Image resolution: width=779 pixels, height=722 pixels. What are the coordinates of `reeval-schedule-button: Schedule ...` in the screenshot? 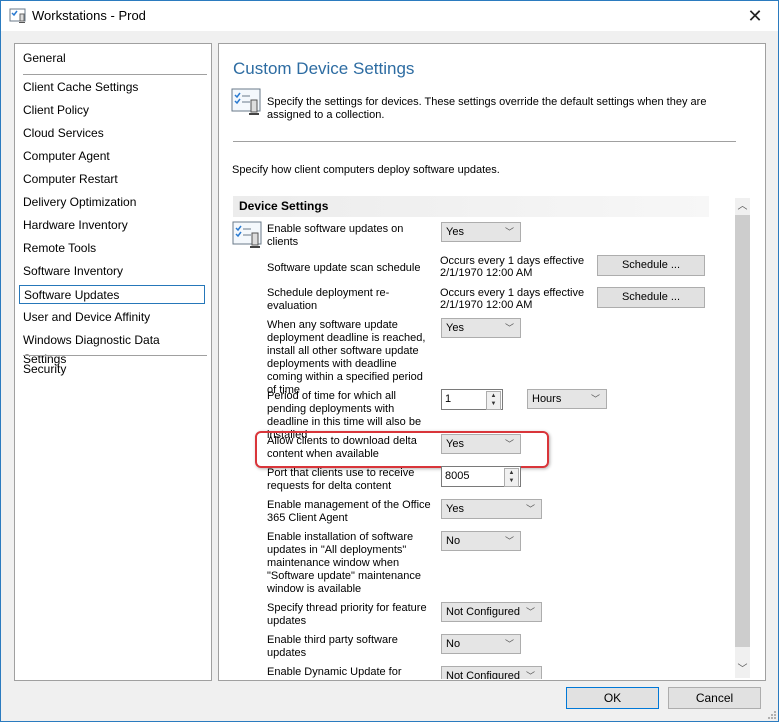 It's located at (651, 297).